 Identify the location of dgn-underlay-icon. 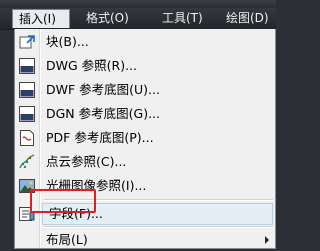
(27, 114).